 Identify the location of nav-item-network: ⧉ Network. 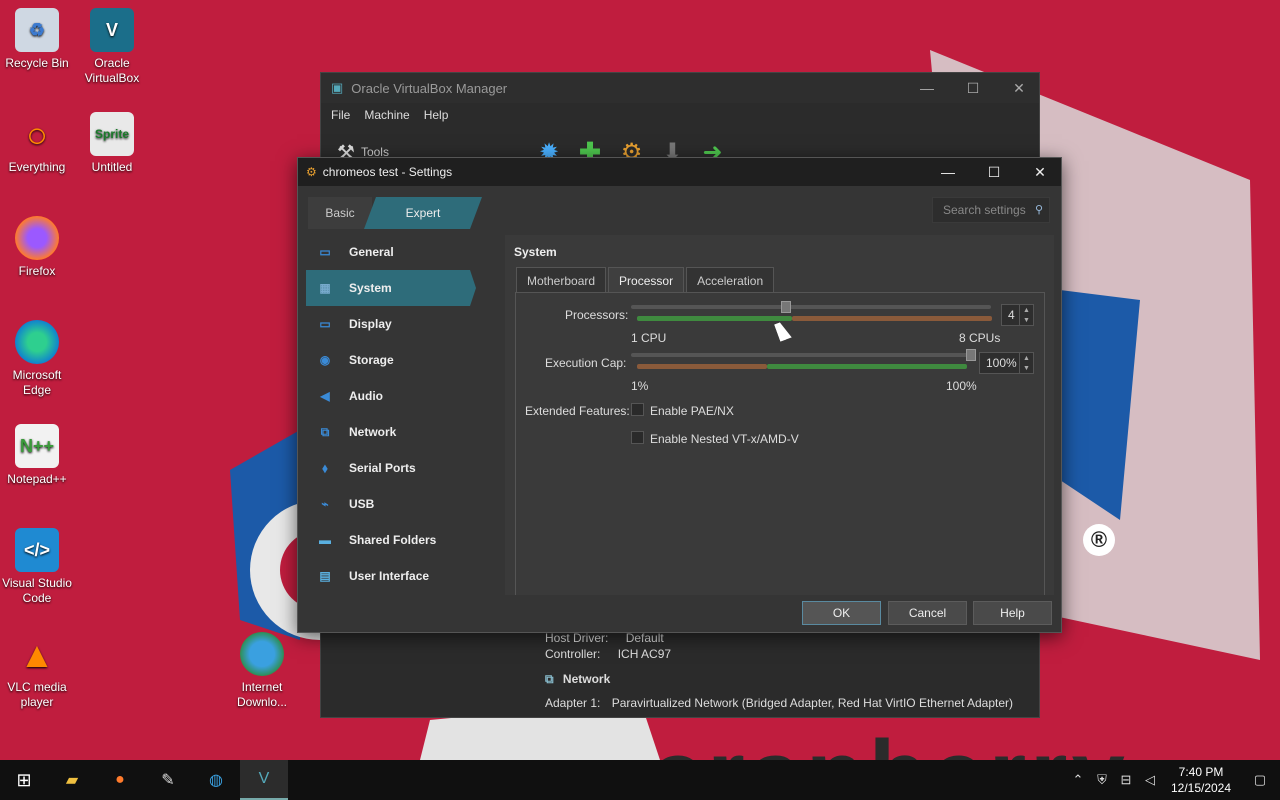
(391, 432).